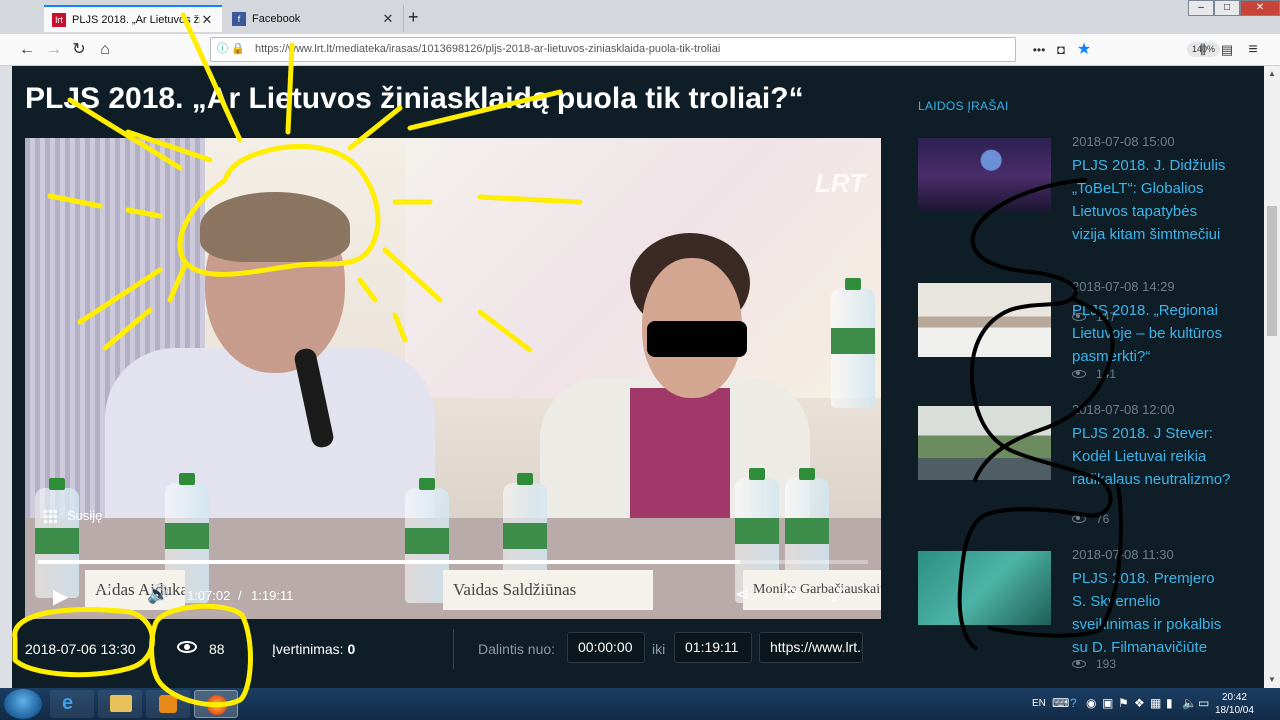 This screenshot has width=1280, height=720. Describe the element at coordinates (351, 649) in the screenshot. I see `rating-value: 0` at that location.